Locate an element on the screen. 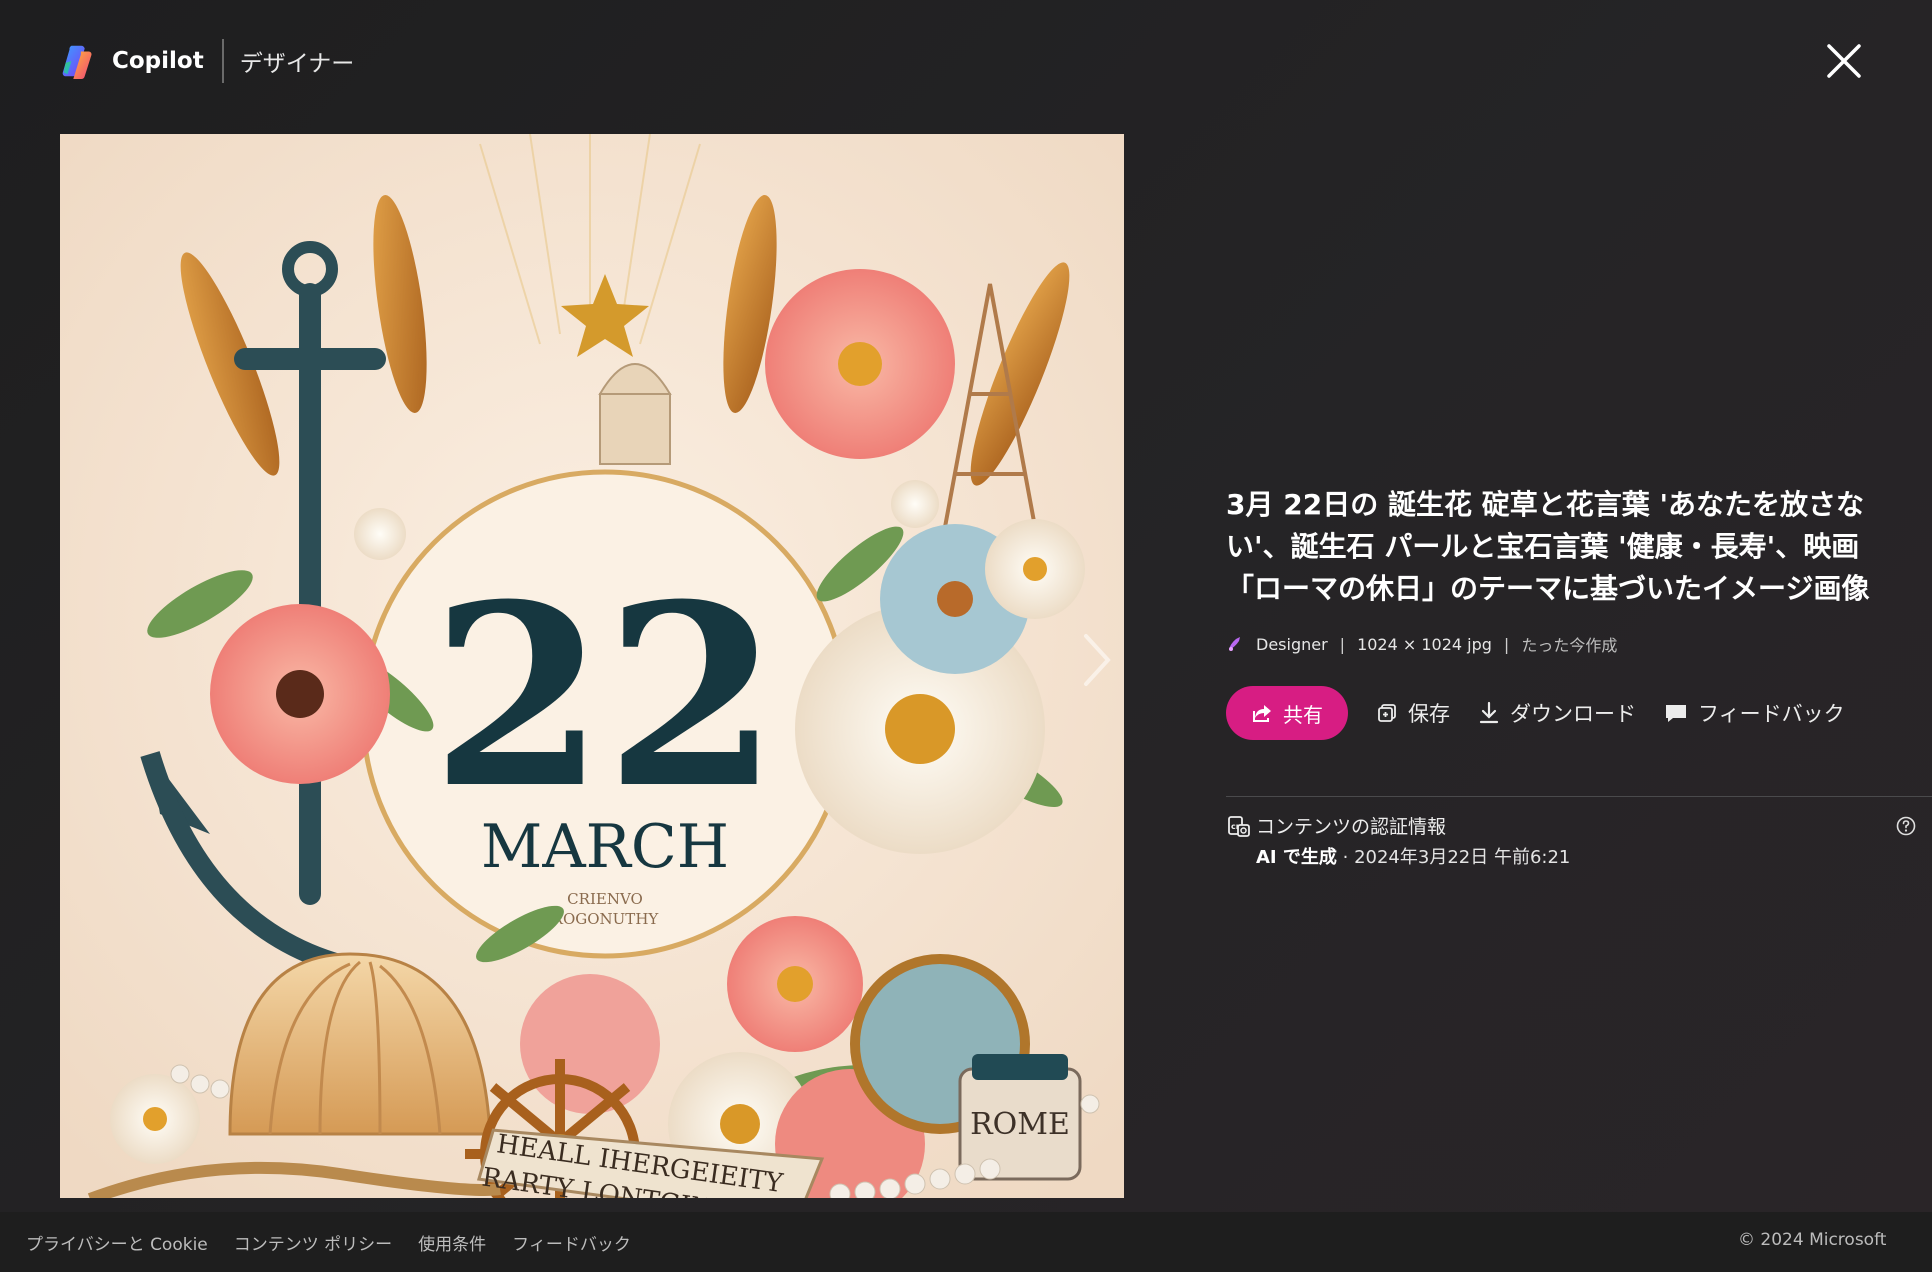 Image resolution: width=1932 pixels, height=1272 pixels. feedback-button-label: フィードバック is located at coordinates (1771, 714).